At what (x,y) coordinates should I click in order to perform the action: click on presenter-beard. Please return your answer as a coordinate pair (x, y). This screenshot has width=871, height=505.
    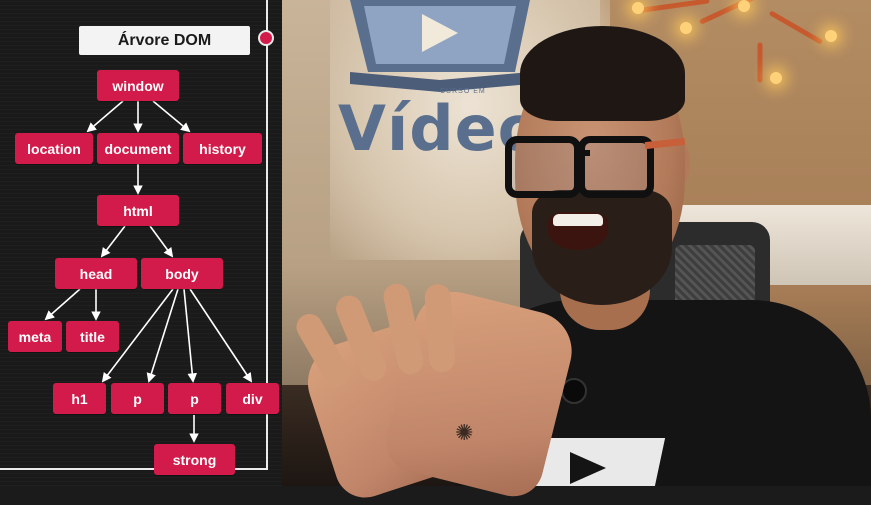
    Looking at the image, I should click on (602, 247).